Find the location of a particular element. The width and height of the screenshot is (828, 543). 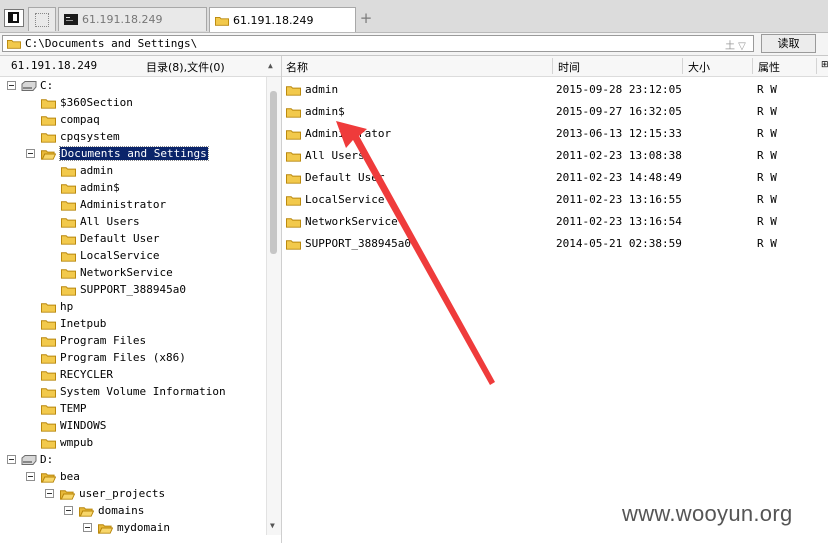

tree-item: Inetpub is located at coordinates (73, 323).